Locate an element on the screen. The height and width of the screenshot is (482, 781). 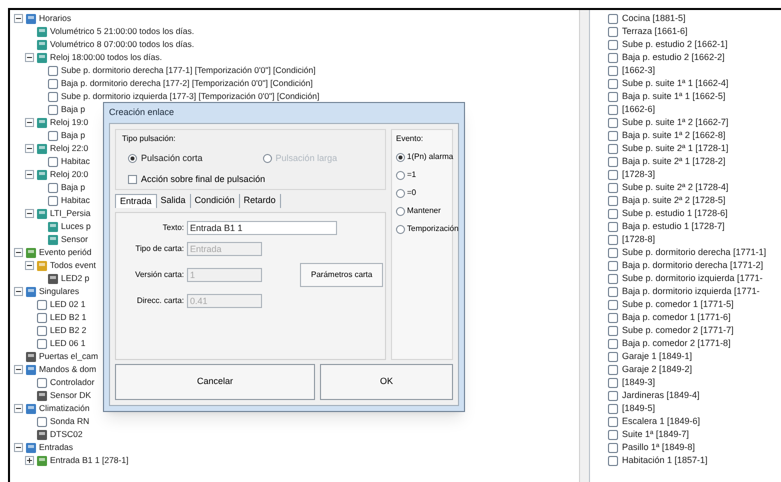
tree-item: Sonda RN is located at coordinates (70, 421).